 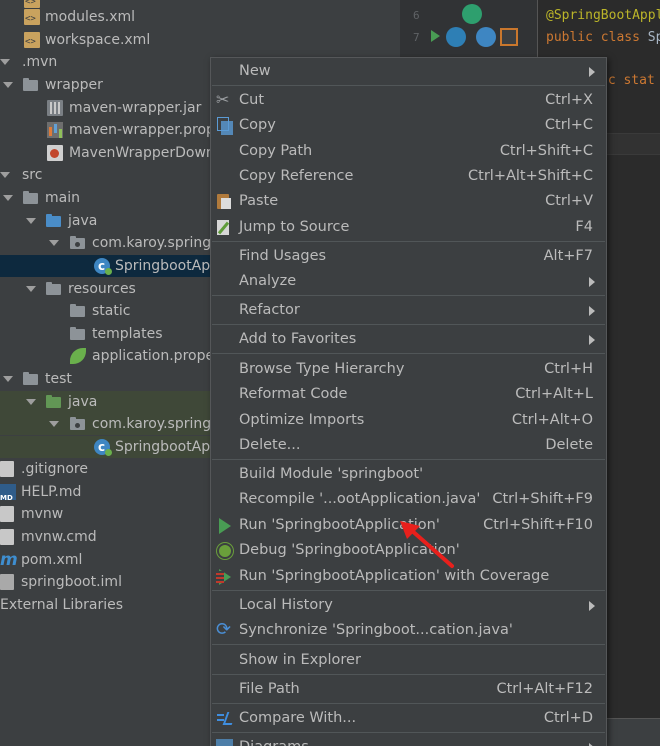 I want to click on tree-label: java, so click(x=83, y=221).